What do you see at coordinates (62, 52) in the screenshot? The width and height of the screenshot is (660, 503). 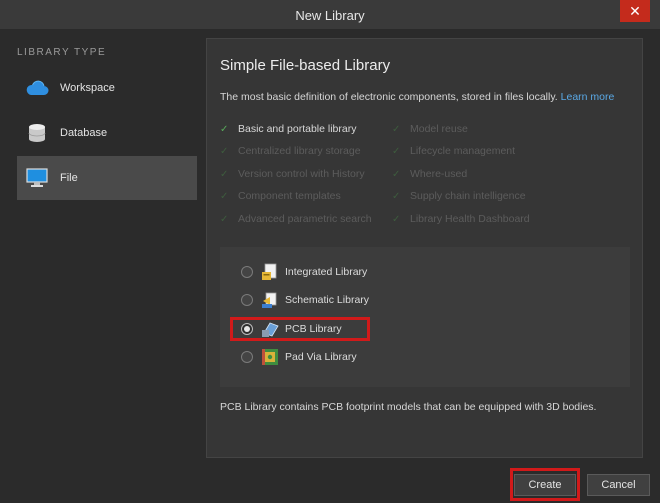 I see `sidebar-heading: LIBRARY TYPE` at bounding box center [62, 52].